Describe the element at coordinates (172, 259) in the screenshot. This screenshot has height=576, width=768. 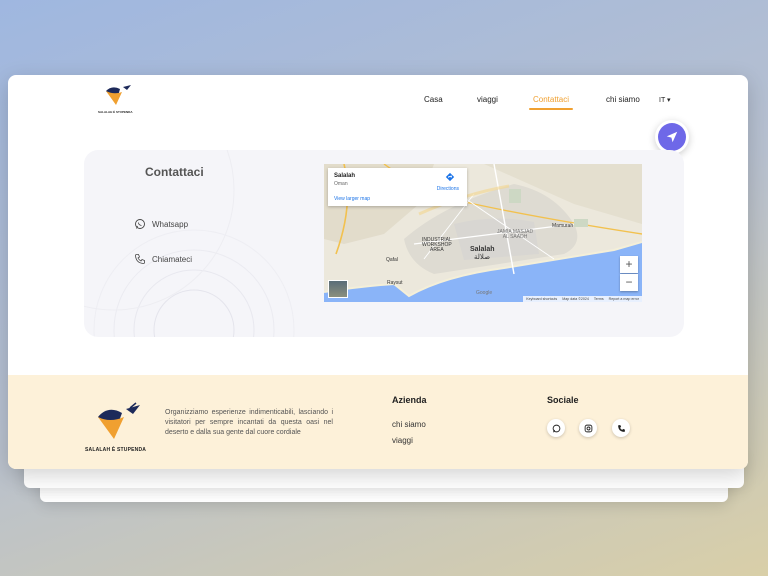
I see `call-label: Chiamateci` at that location.